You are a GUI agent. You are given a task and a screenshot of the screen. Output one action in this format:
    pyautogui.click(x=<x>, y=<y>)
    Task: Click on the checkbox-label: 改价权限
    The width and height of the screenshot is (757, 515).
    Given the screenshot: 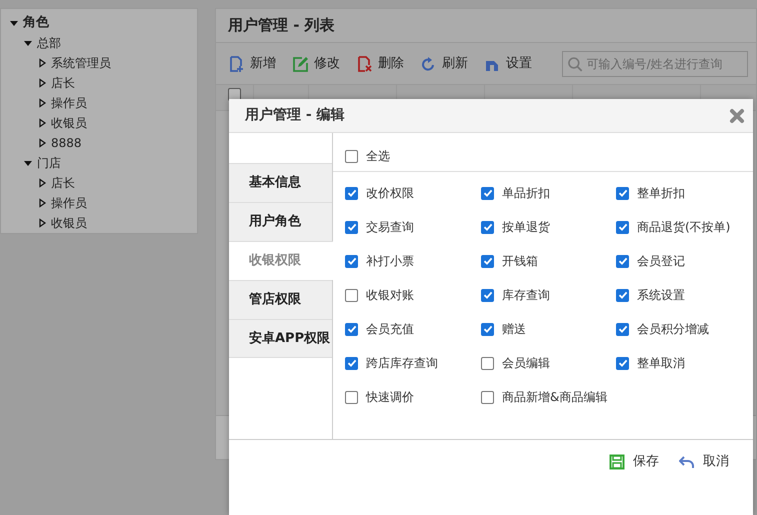 What is the action you would take?
    pyautogui.click(x=390, y=193)
    